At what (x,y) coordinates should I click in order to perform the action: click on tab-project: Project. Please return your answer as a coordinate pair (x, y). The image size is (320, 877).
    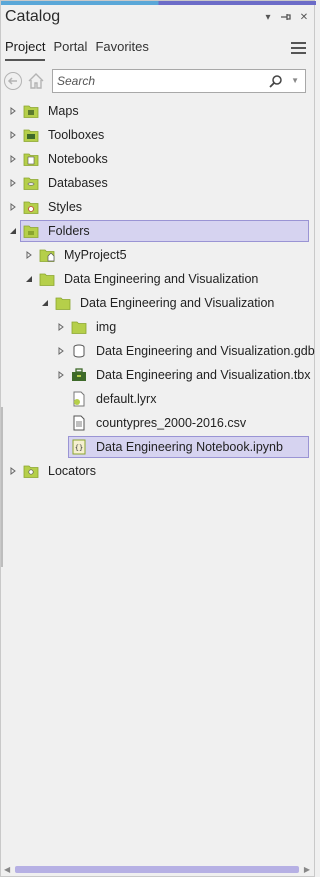
    Looking at the image, I should click on (25, 50).